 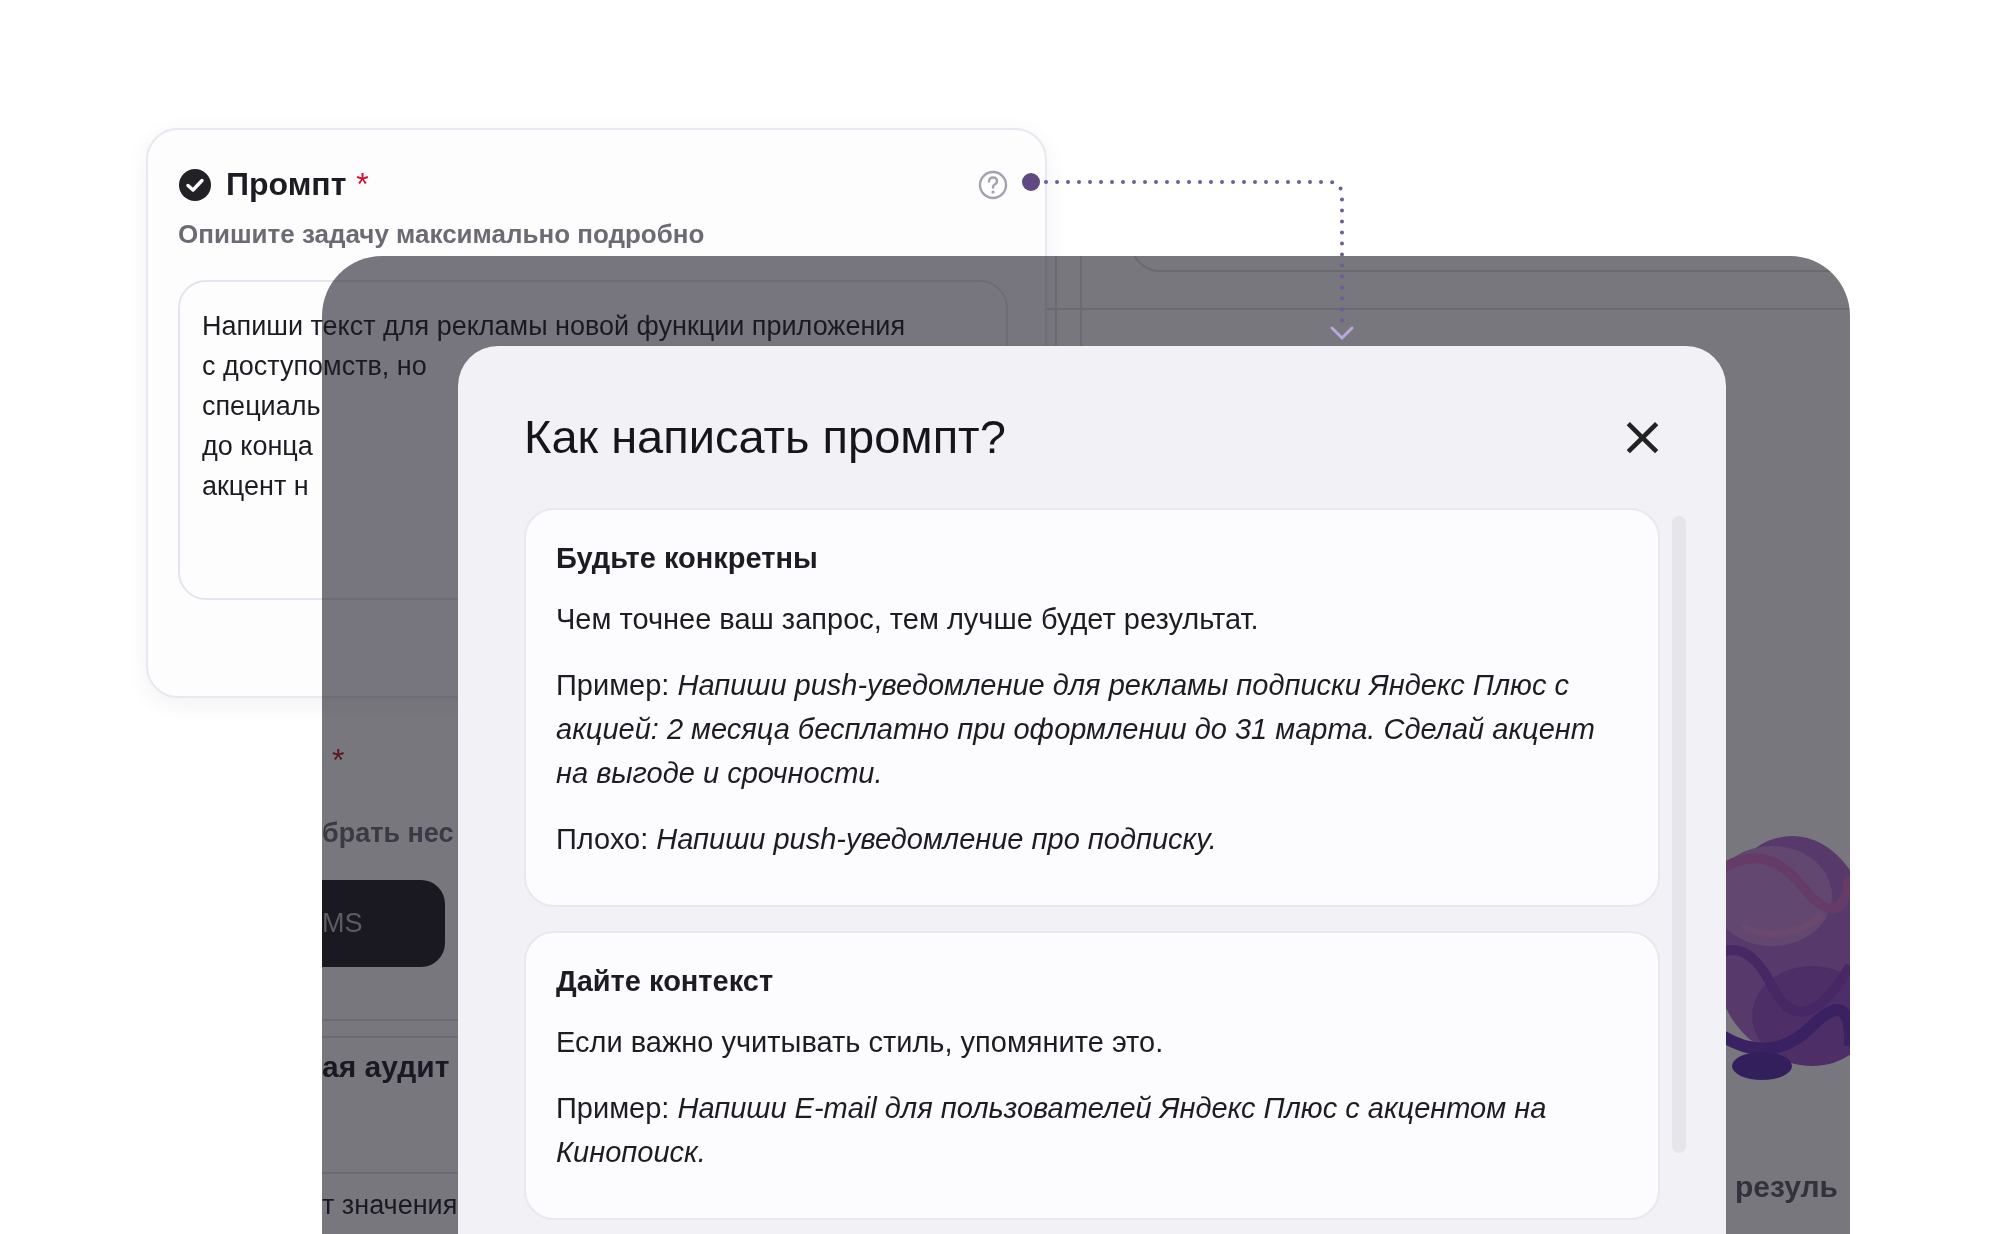 What do you see at coordinates (388, 833) in the screenshot?
I see `field-hint: брать нес` at bounding box center [388, 833].